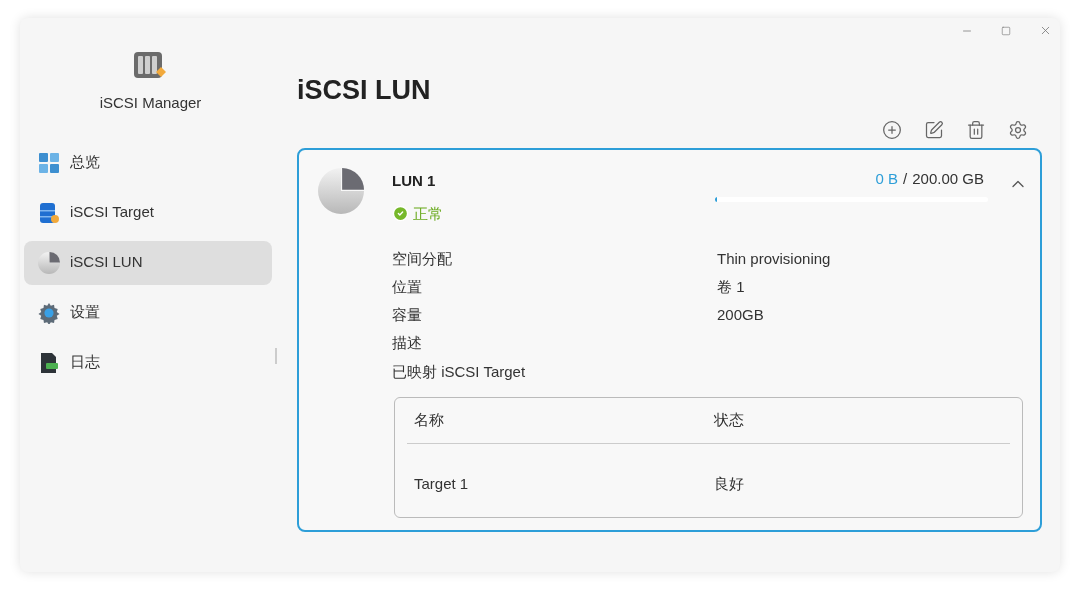 Image resolution: width=1080 pixels, height=590 pixels. Describe the element at coordinates (948, 179) in the screenshot. I see `total-capacity: 200.00 GB` at that location.